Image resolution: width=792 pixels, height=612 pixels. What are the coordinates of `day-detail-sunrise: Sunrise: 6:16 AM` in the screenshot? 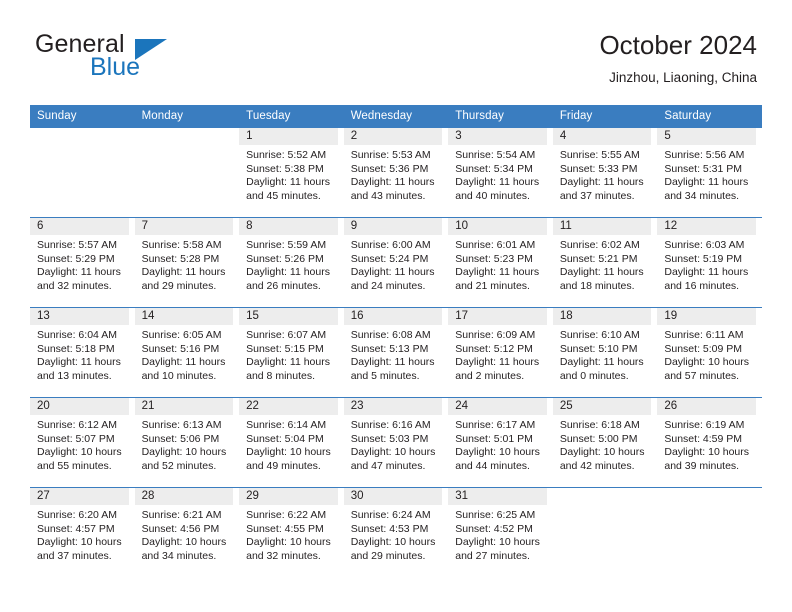 It's located at (390, 425).